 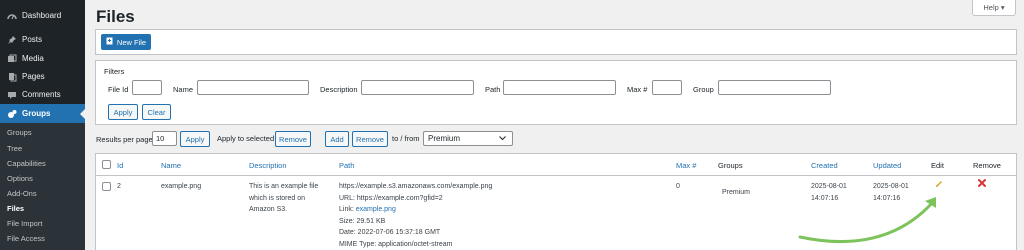 What do you see at coordinates (774, 87) in the screenshot?
I see `group-input` at bounding box center [774, 87].